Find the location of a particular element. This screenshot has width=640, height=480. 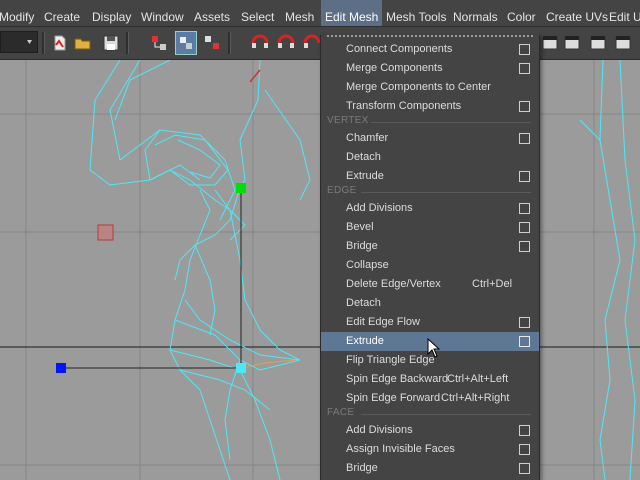

open-scene-icon is located at coordinates (83, 43).